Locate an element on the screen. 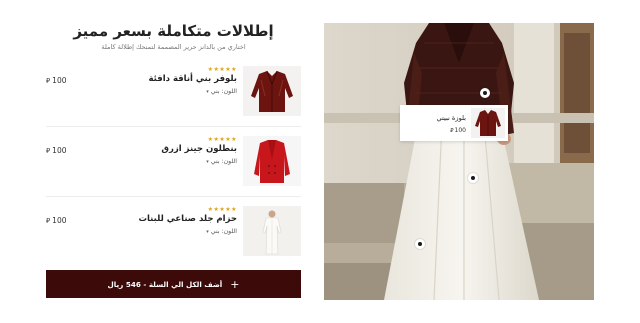  hotspot-jacket is located at coordinates (485, 93).